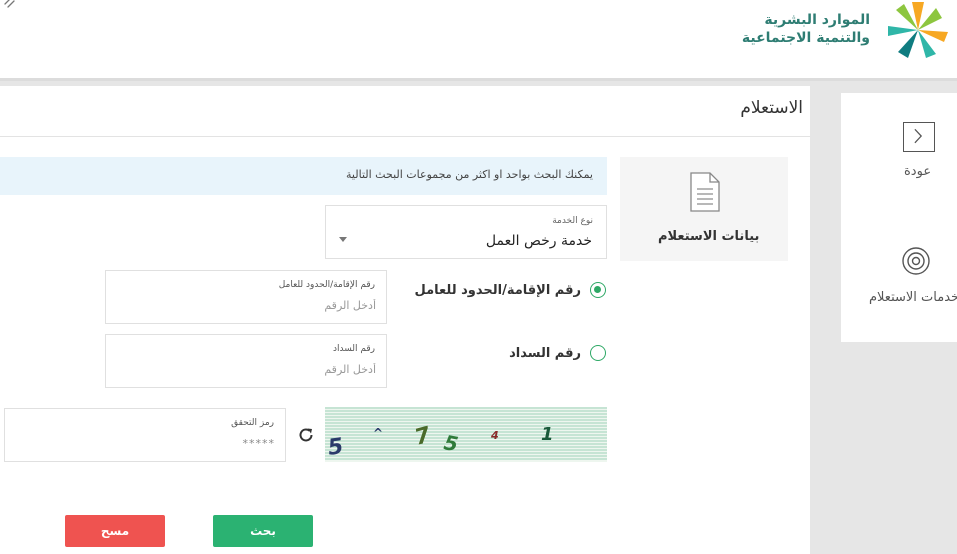  What do you see at coordinates (913, 297) in the screenshot?
I see `inquiry-services-label: خدمات الاستعلام` at bounding box center [913, 297].